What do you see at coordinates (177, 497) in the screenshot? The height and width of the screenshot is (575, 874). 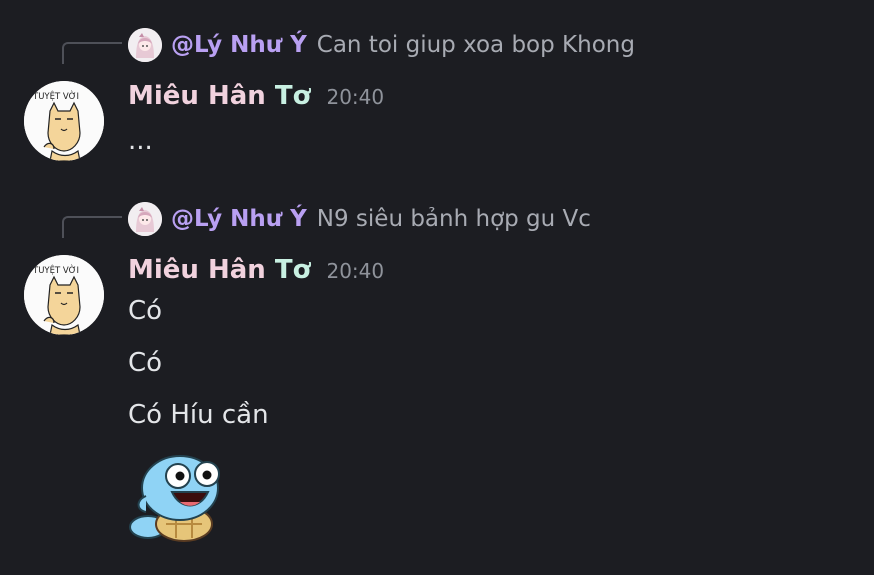 I see `squirtle-sticker` at bounding box center [177, 497].